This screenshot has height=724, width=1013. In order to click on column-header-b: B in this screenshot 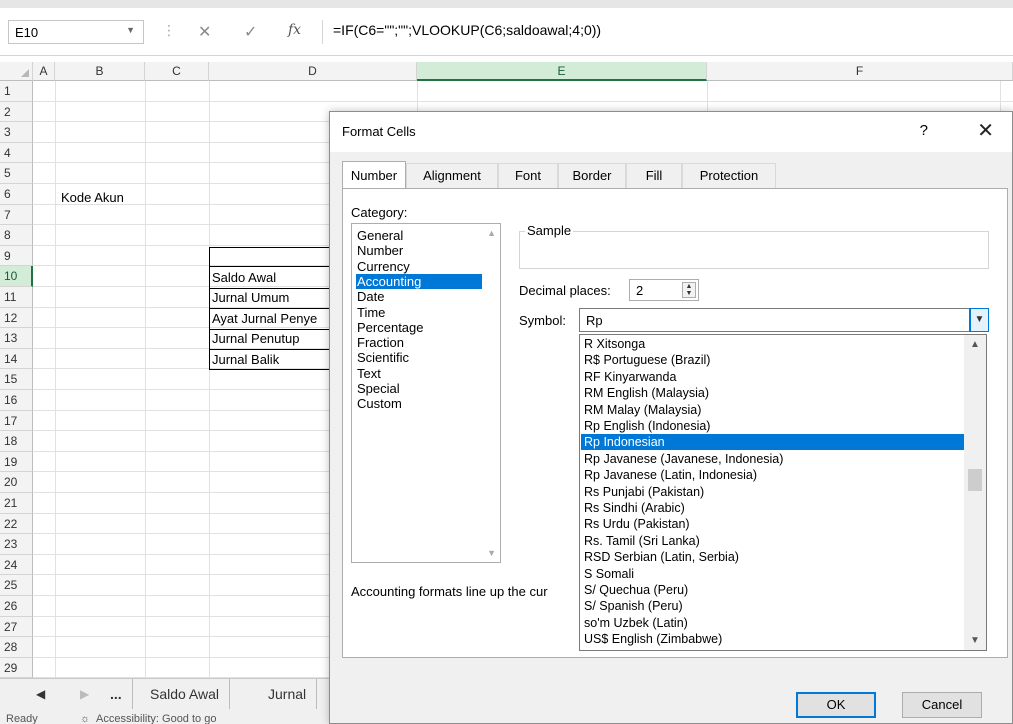, I will do `click(100, 71)`.